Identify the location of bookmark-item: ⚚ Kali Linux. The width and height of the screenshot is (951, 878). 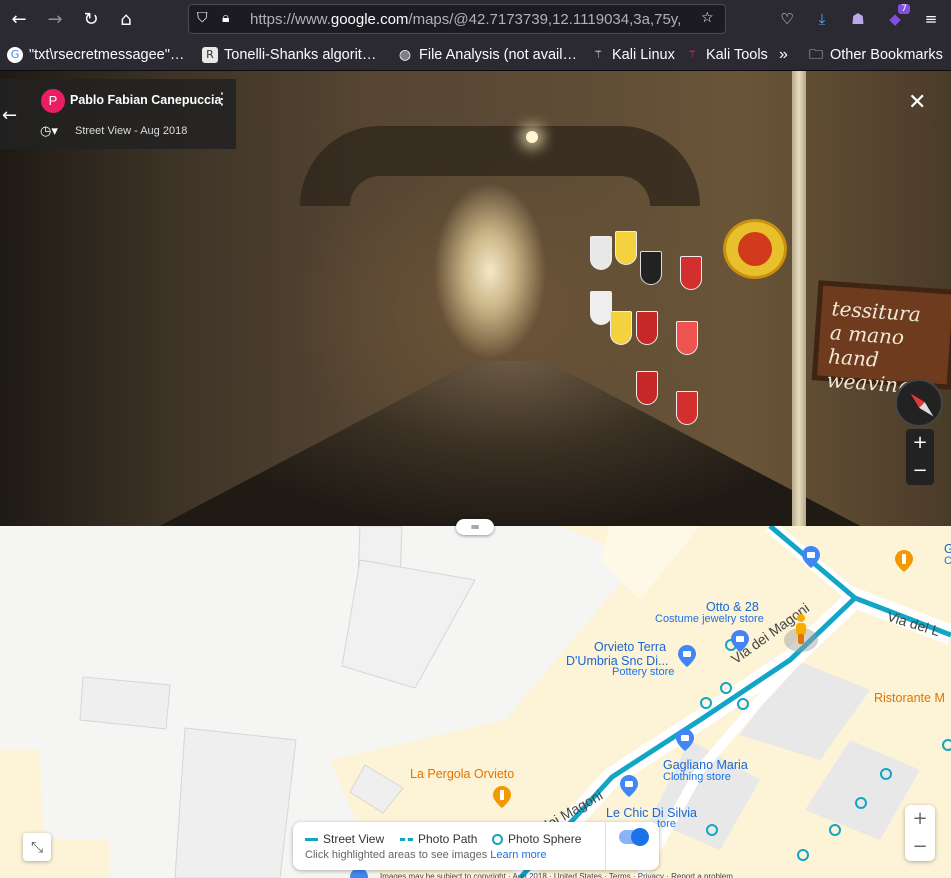
(632, 55).